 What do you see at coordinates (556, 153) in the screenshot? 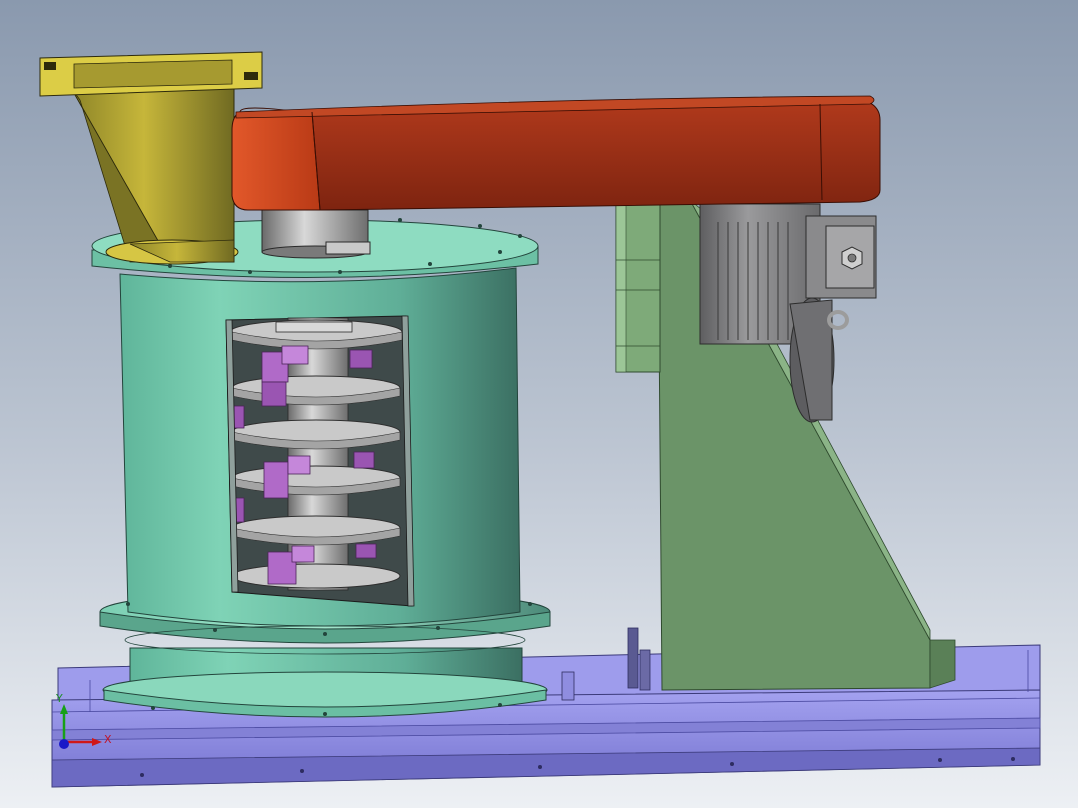
I see `belt-guard` at bounding box center [556, 153].